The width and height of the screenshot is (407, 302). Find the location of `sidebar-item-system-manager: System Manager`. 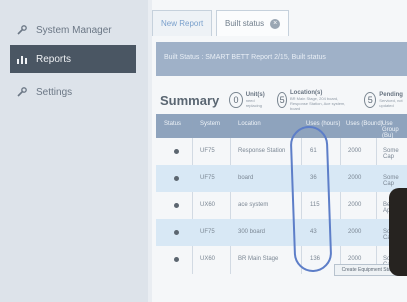

sidebar-item-system-manager: System Manager is located at coordinates (73, 30).